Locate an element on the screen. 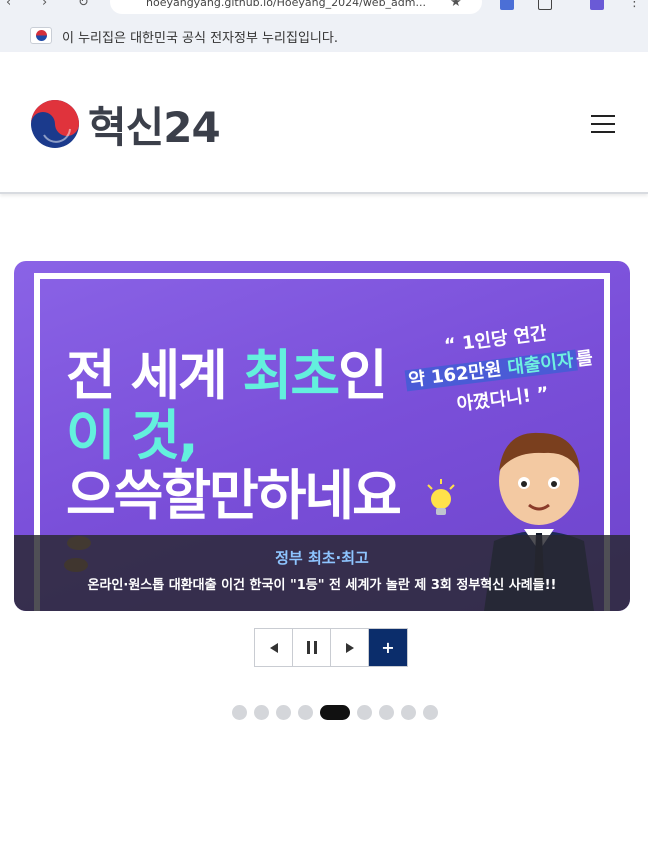 The width and height of the screenshot is (648, 862). prev-slide-button is located at coordinates (274, 647).